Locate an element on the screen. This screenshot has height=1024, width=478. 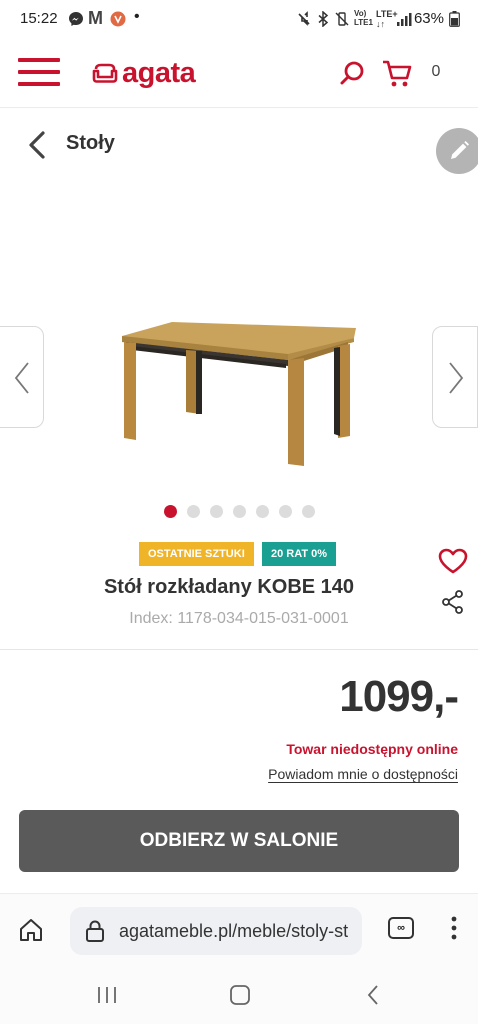
status-bar: 15:22 M • Vo) LTE1 LTE+ ↓↑ 63% is located at coordinates (239, 18).